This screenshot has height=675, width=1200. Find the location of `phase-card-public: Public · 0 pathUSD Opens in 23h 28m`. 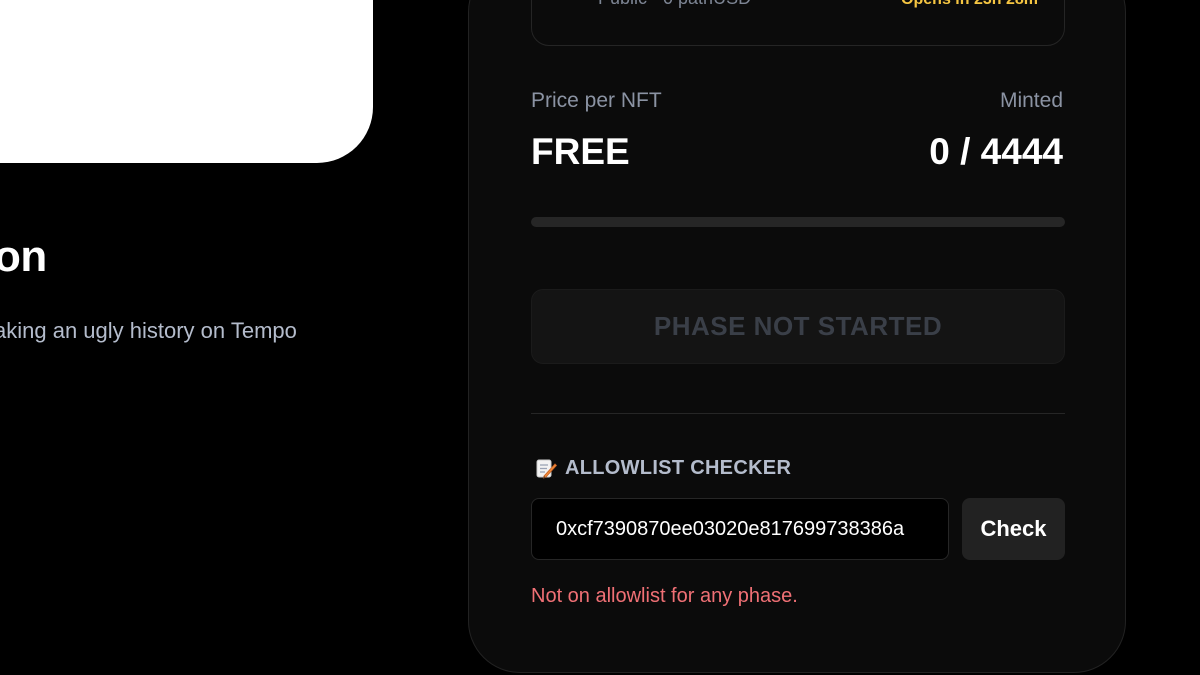

phase-card-public: Public · 0 pathUSD Opens in 23h 28m is located at coordinates (798, 23).